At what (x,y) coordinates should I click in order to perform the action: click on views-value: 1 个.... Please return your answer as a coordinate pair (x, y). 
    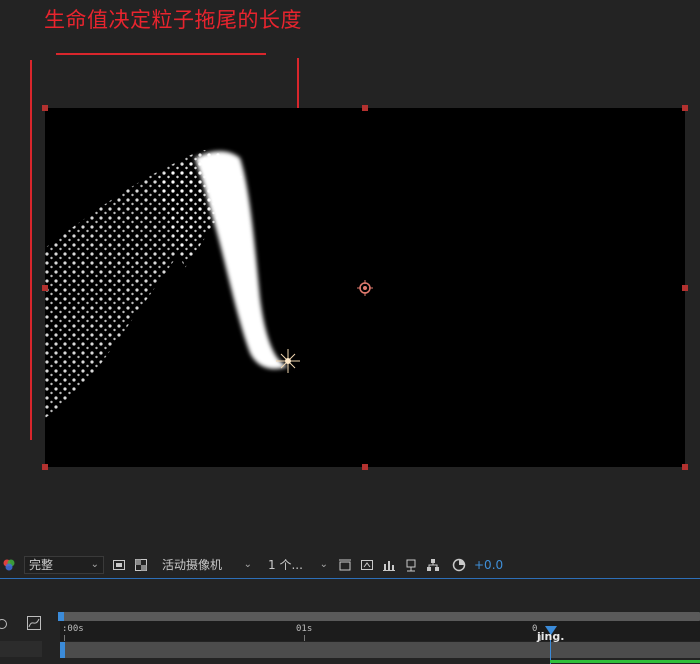
    Looking at the image, I should click on (285, 565).